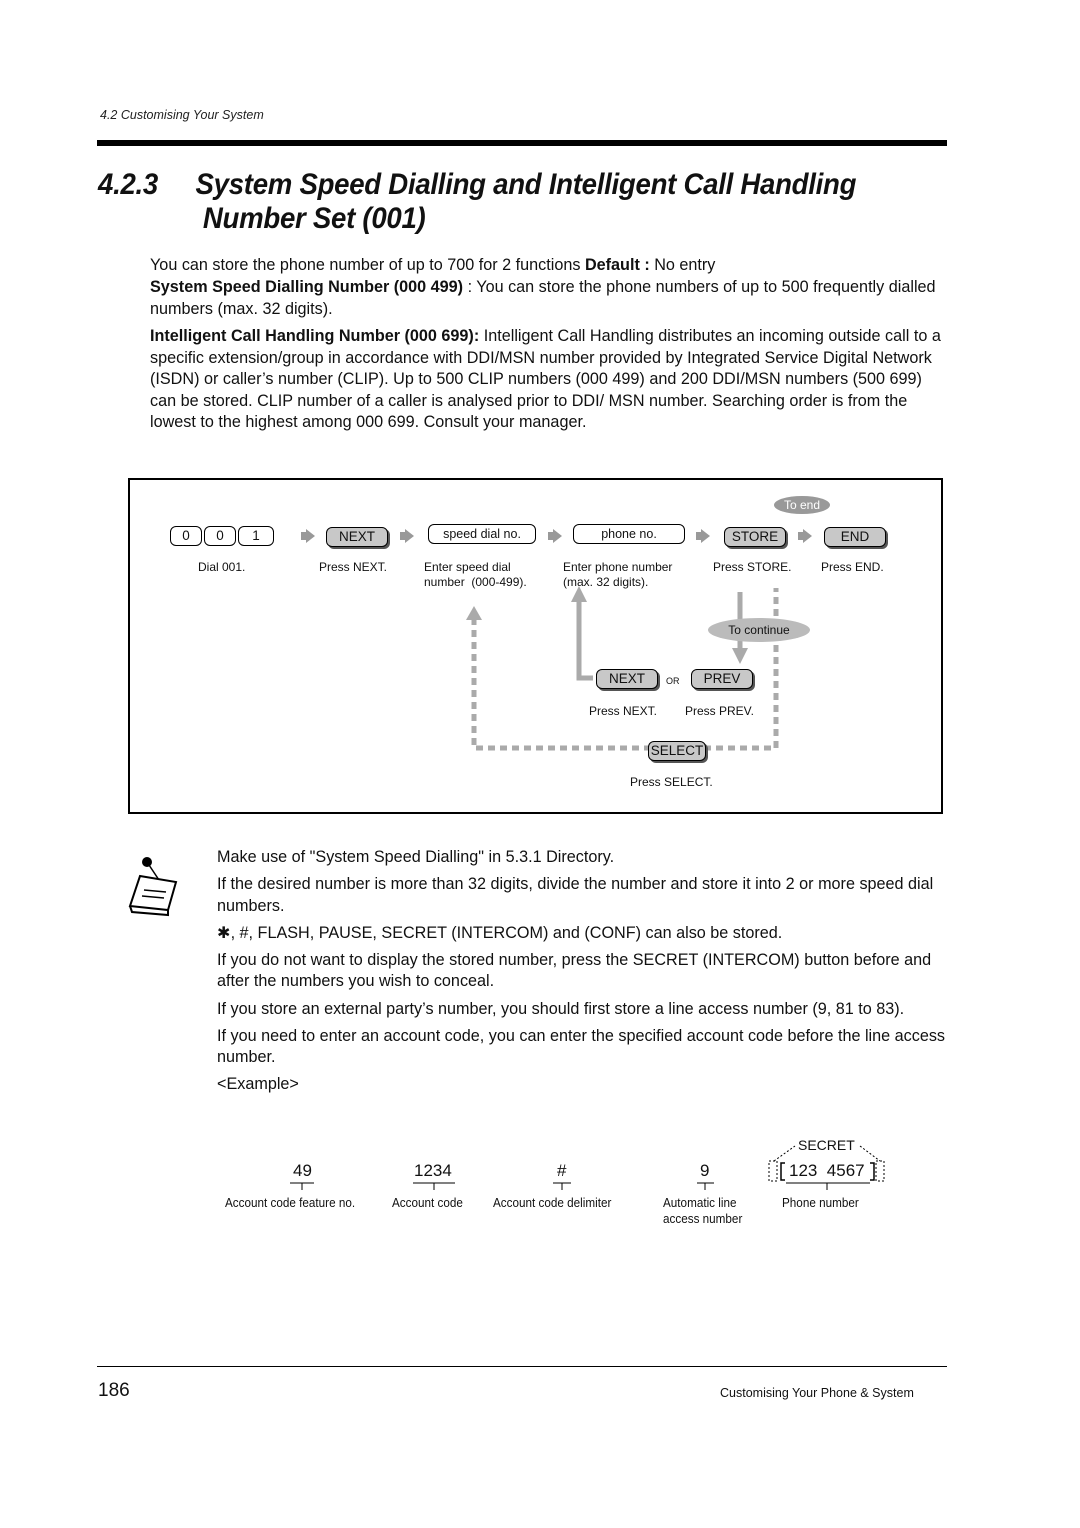  I want to click on default-label: Default :, so click(617, 265).